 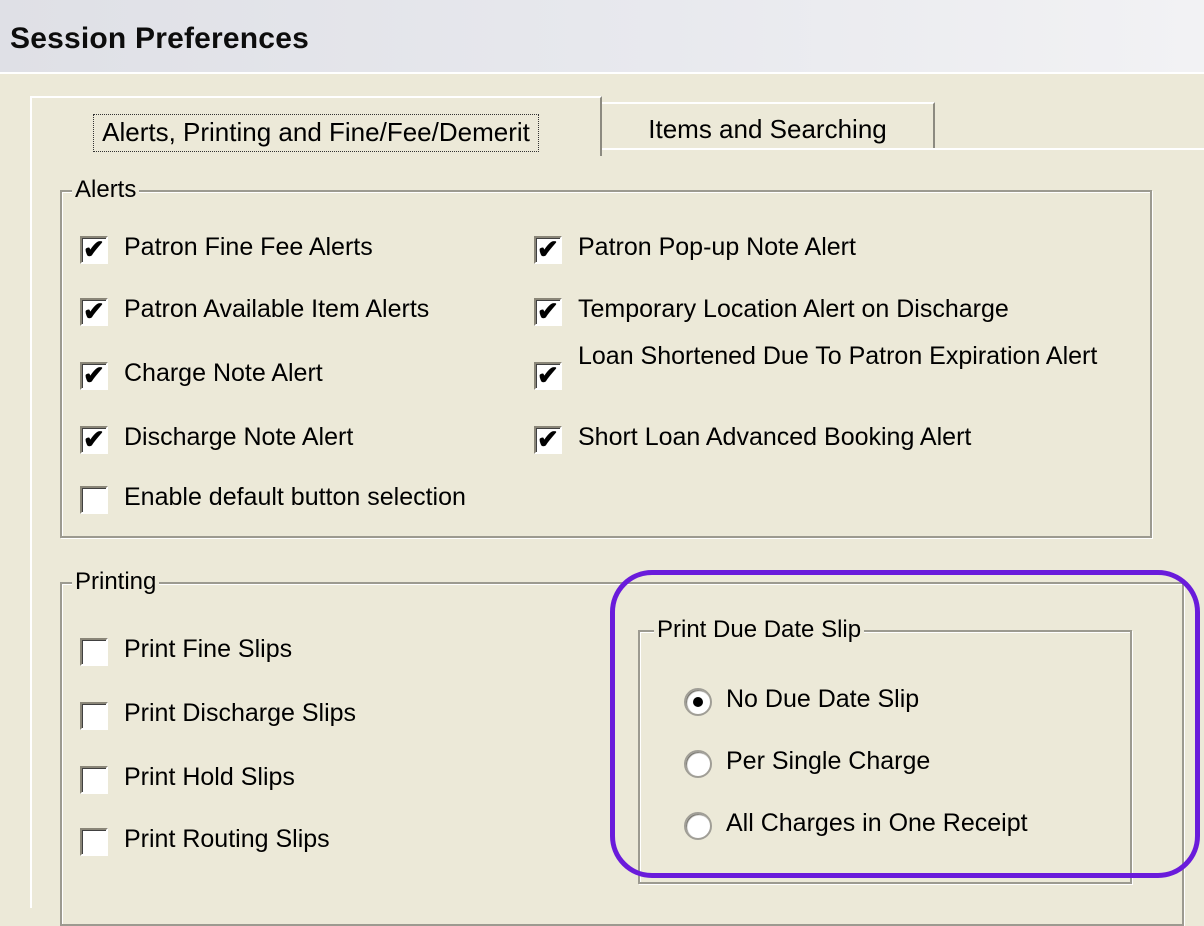 I want to click on print-fine-slips-checkbox, so click(x=94, y=652).